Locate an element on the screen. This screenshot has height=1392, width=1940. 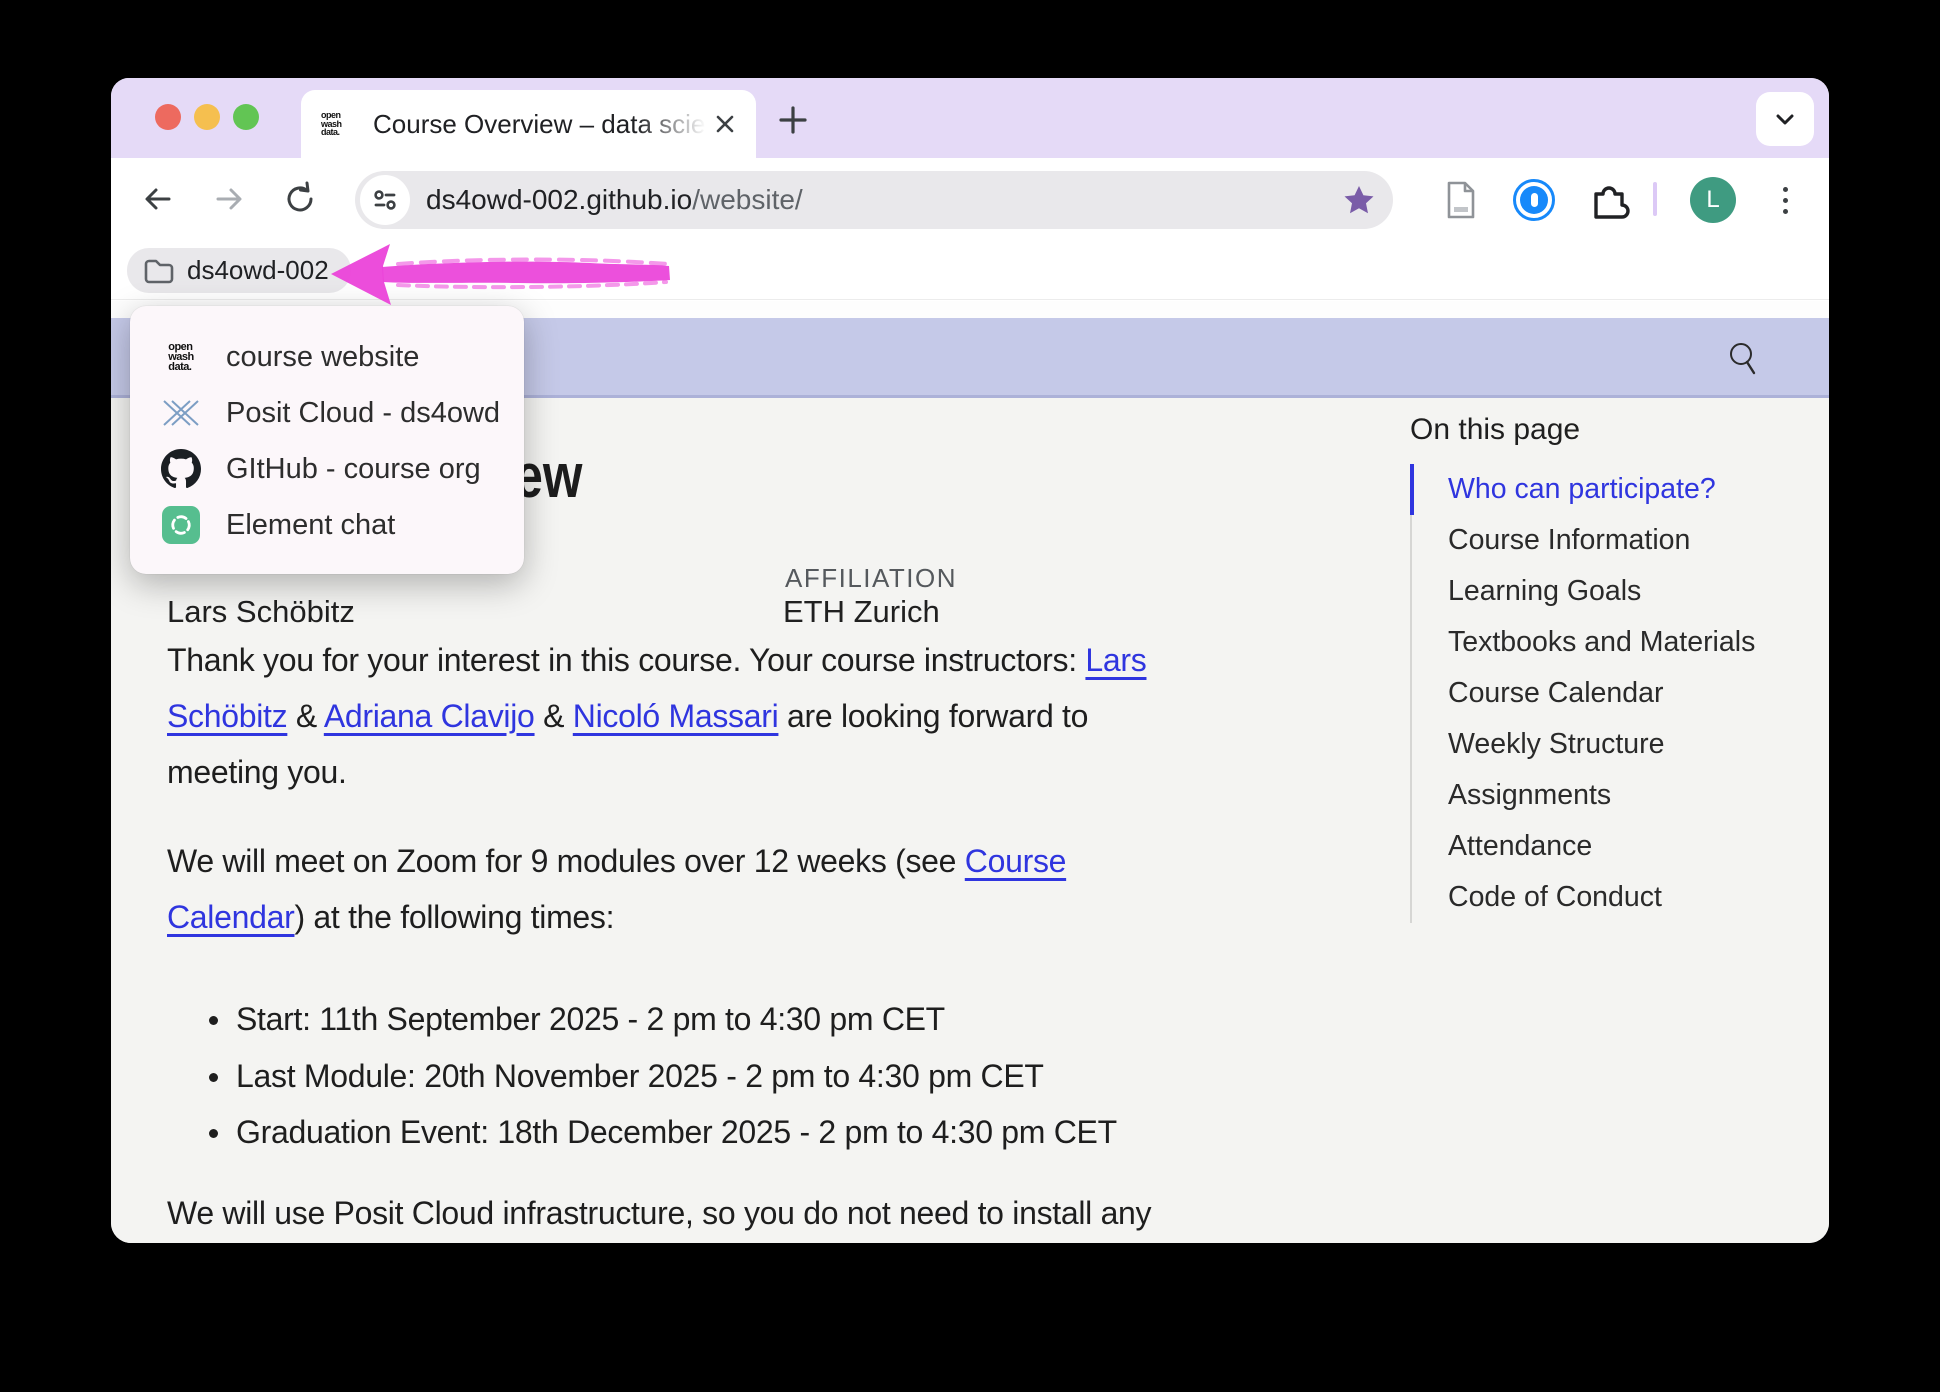
menu-item-github: GItHub - course org is located at coordinates (327, 469).